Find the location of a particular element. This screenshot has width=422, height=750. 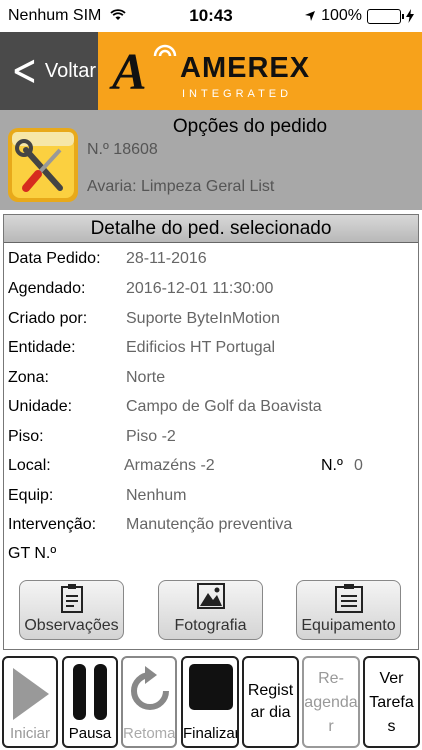

logo-signal-icon is located at coordinates (165, 50).